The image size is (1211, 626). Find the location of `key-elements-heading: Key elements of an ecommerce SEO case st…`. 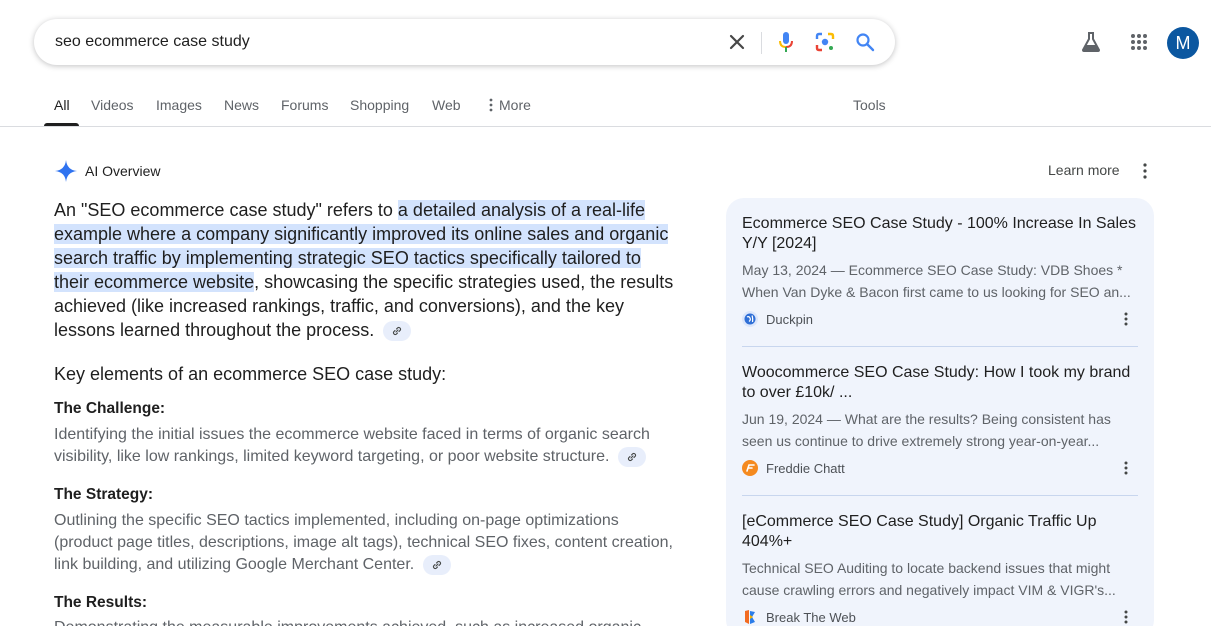

key-elements-heading: Key elements of an ecommerce SEO case st… is located at coordinates (250, 374).